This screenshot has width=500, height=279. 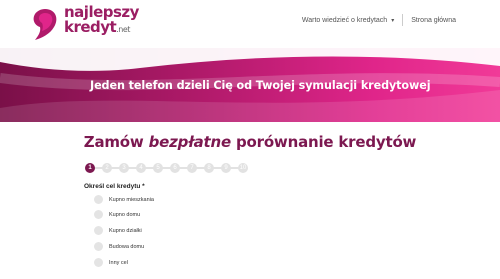 What do you see at coordinates (190, 142) in the screenshot?
I see `form-title-emphasis: bezpłatne` at bounding box center [190, 142].